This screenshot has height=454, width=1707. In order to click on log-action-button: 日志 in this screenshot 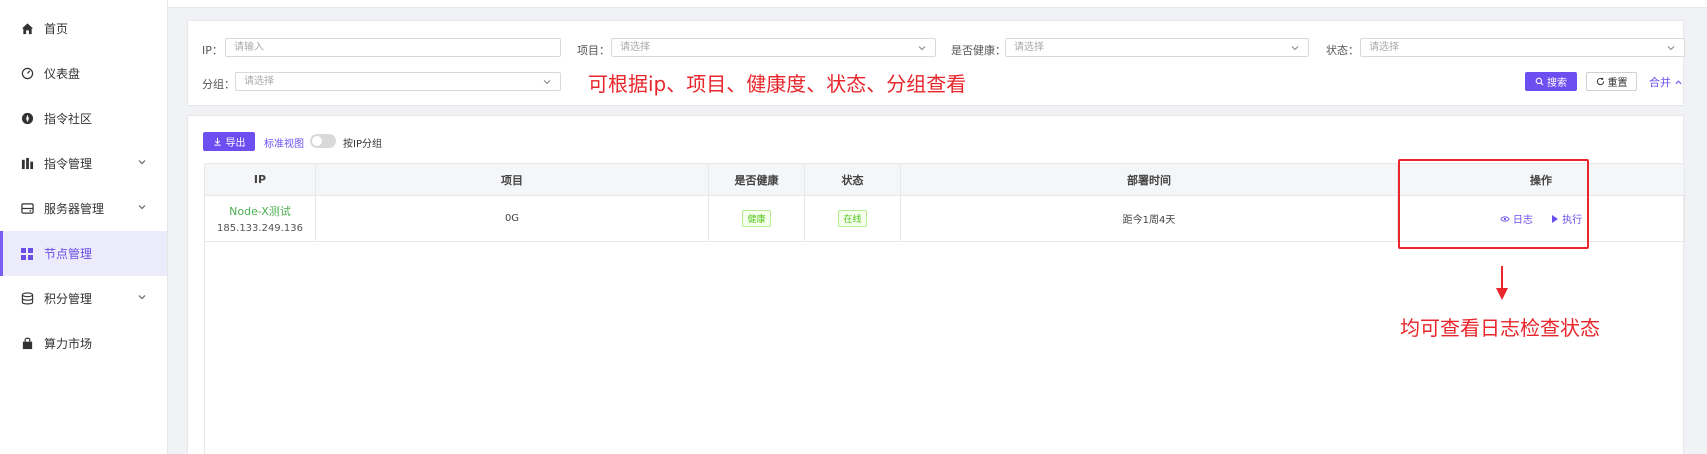, I will do `click(1516, 218)`.